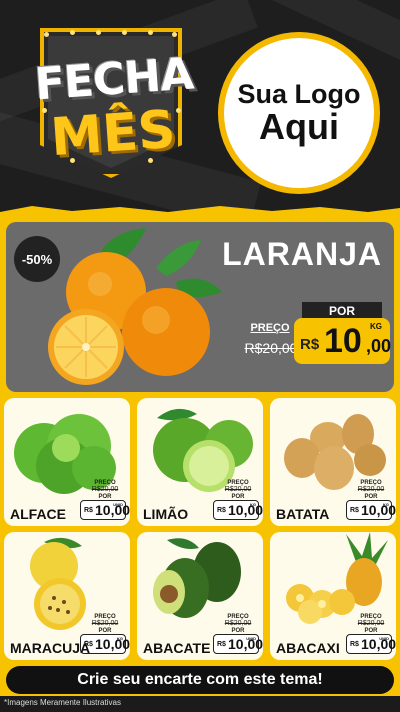  I want to click on product-card-alface: PREÇO R$20,00 POR R$ 10,00 UNID ALFACE, so click(67, 462).